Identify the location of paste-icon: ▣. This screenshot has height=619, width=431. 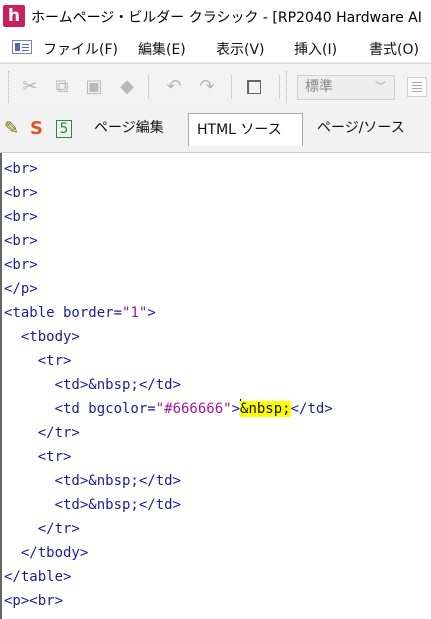
(94, 87).